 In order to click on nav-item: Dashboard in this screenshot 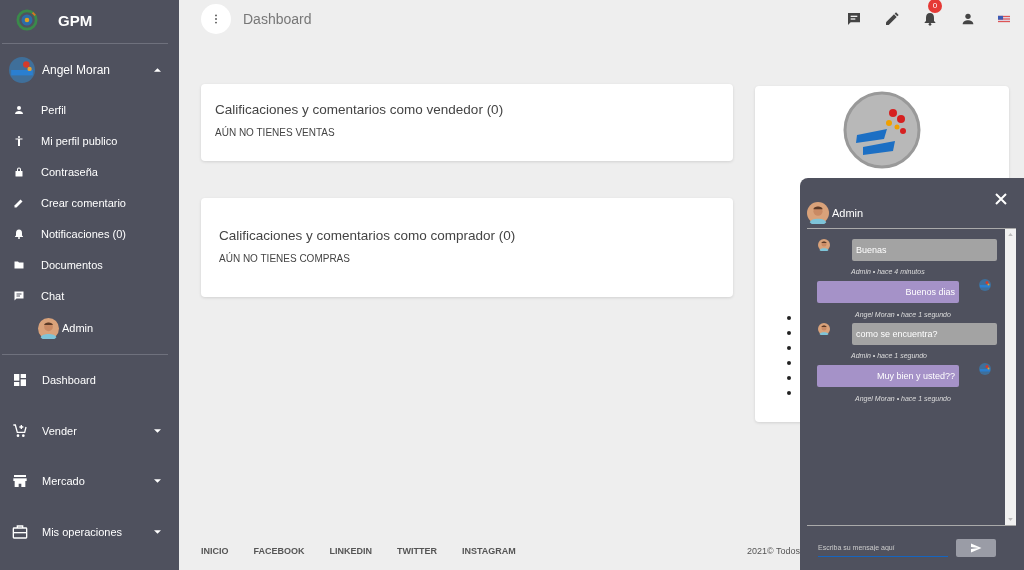, I will do `click(85, 380)`.